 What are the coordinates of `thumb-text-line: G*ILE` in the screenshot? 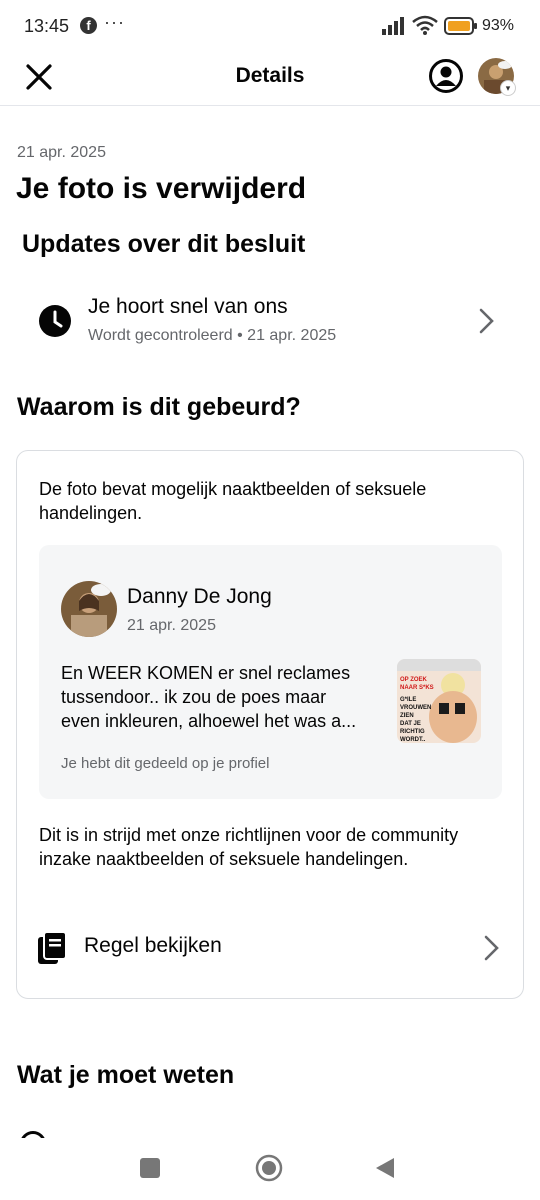 It's located at (408, 700).